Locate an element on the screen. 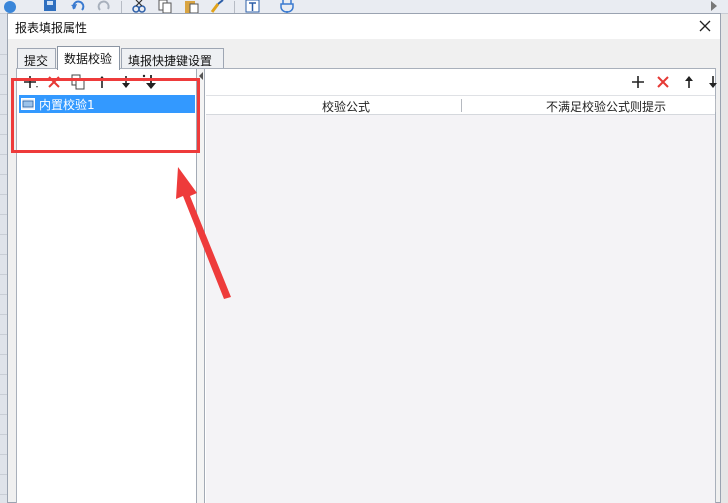 The width and height of the screenshot is (728, 503). text-format-icon is located at coordinates (253, 6).